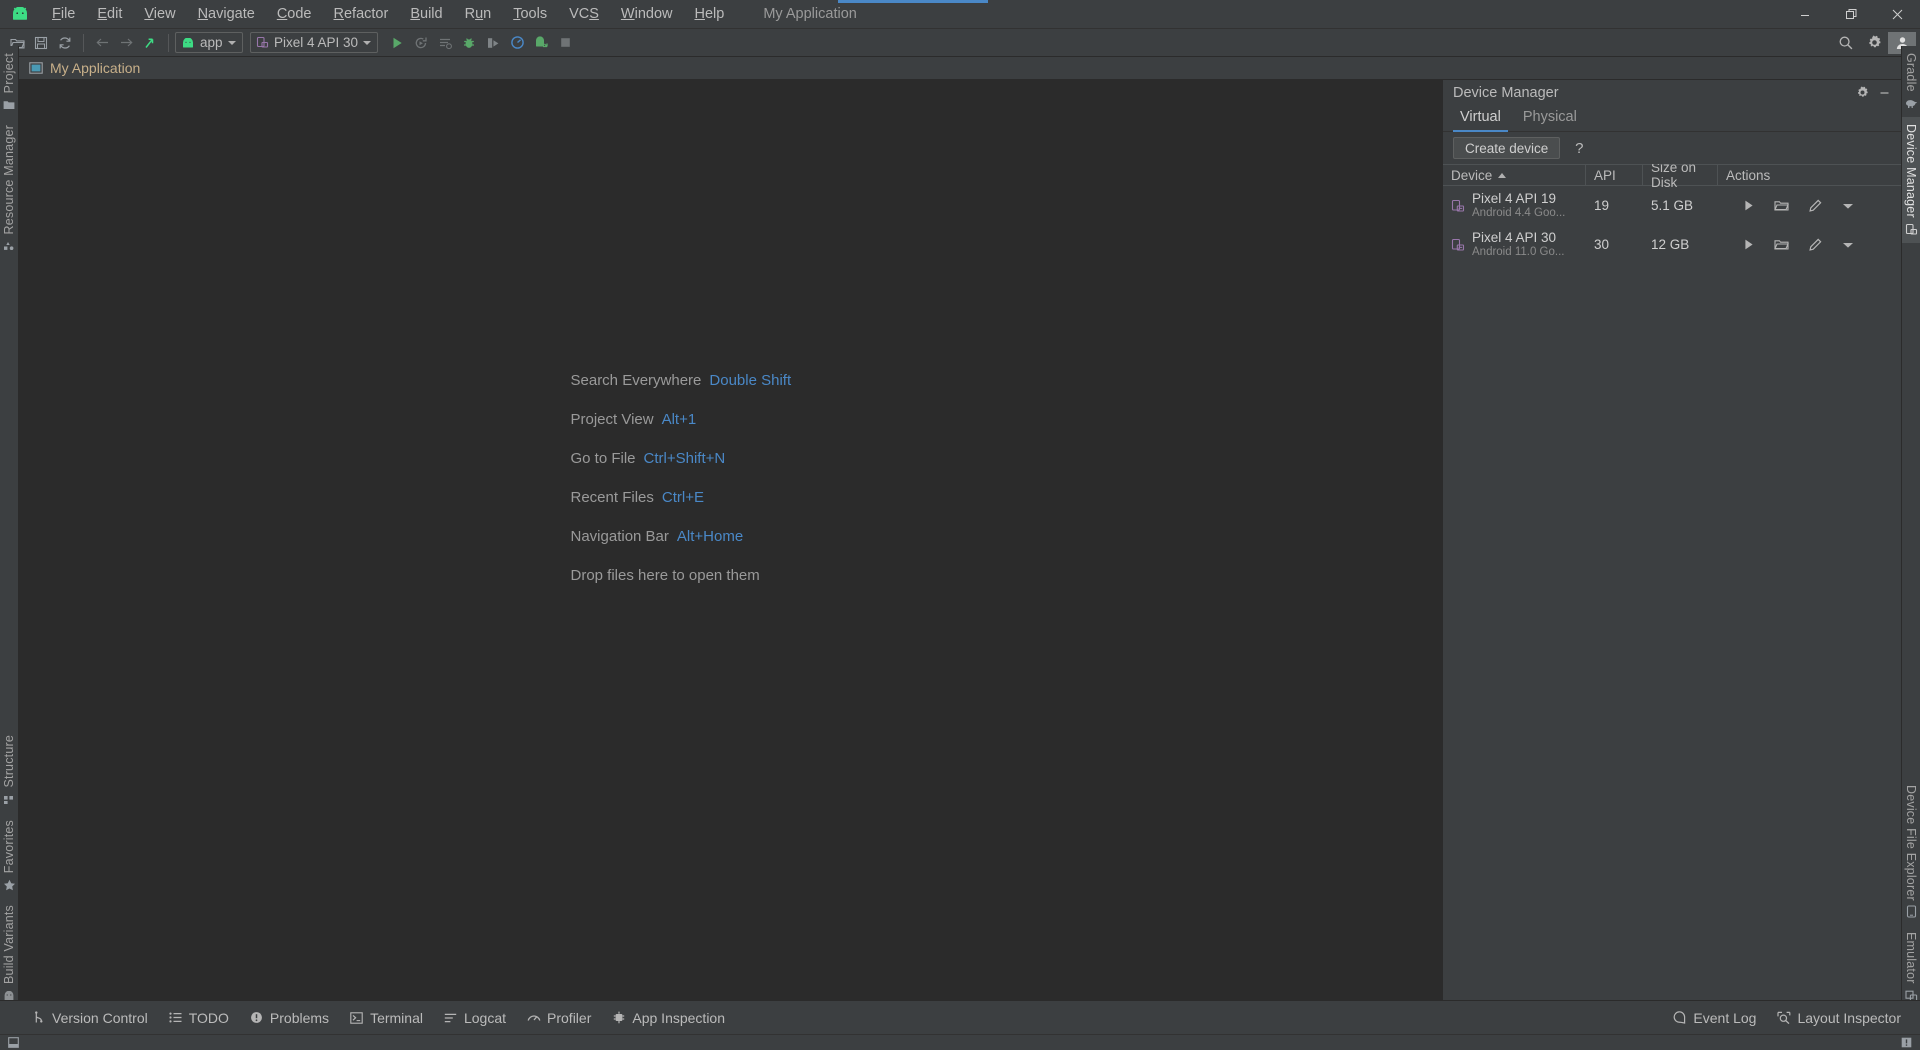 The image size is (1920, 1050). What do you see at coordinates (109, 14) in the screenshot?
I see `menu-item-edit: Edit` at bounding box center [109, 14].